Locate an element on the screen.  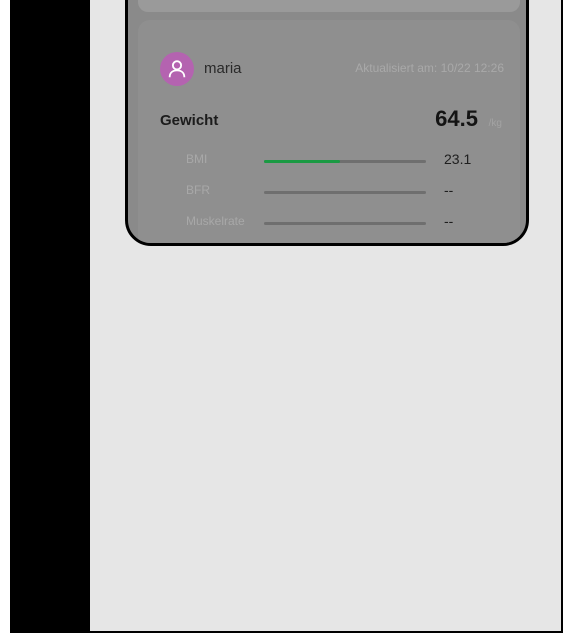
metric-label: Gewicht is located at coordinates (189, 120).